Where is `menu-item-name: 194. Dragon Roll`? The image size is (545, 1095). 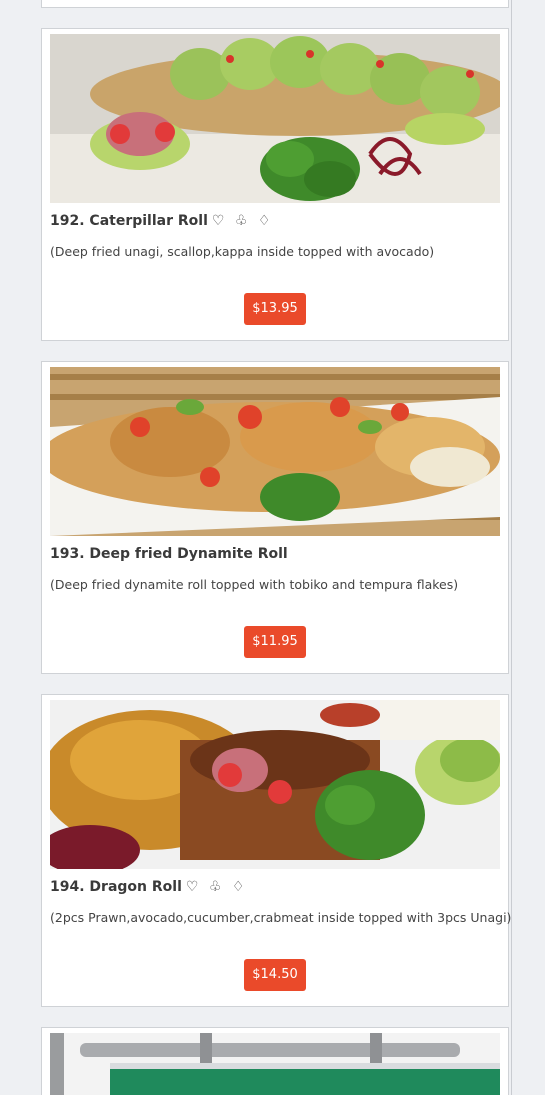
menu-item-name: 194. Dragon Roll is located at coordinates (116, 887).